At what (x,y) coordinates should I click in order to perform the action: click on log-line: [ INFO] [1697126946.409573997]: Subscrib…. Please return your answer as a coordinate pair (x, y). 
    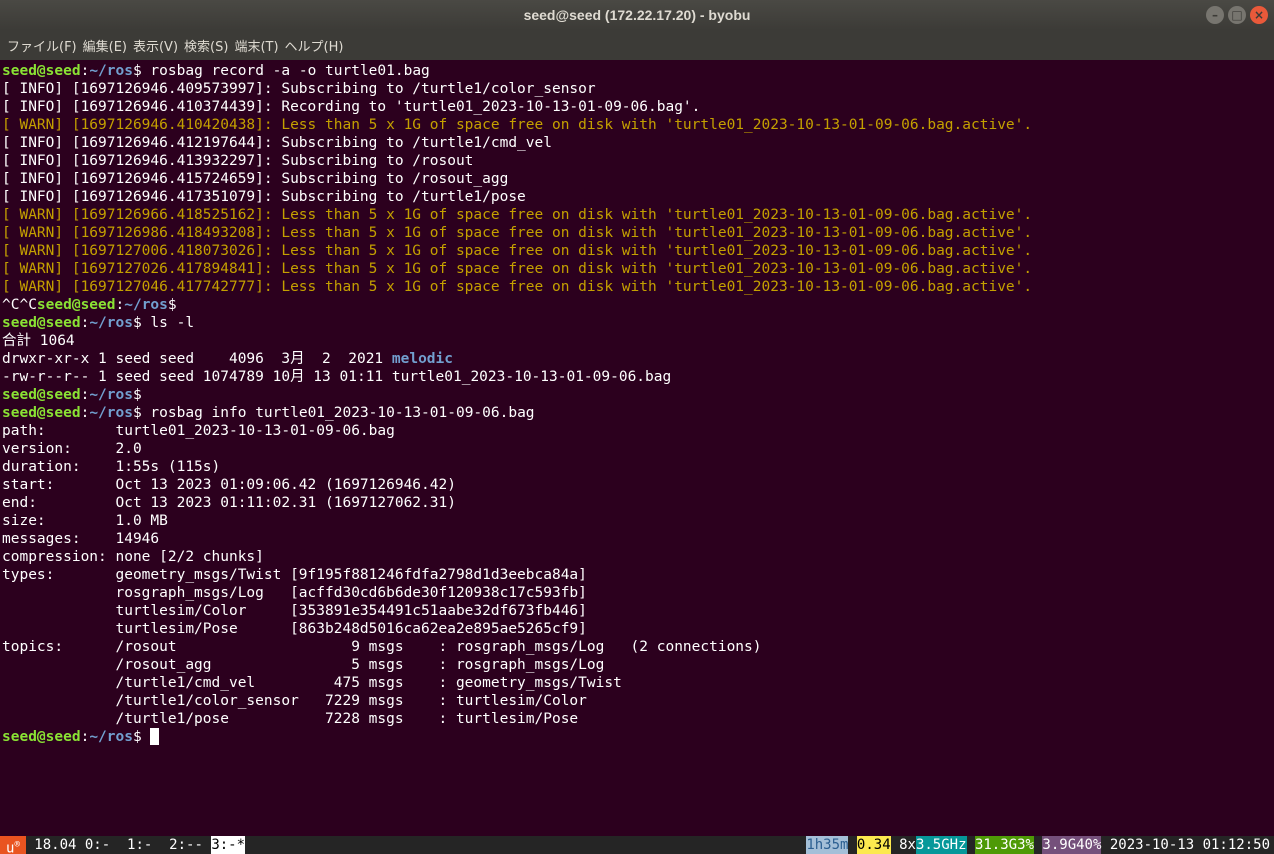
    Looking at the image, I should click on (299, 89).